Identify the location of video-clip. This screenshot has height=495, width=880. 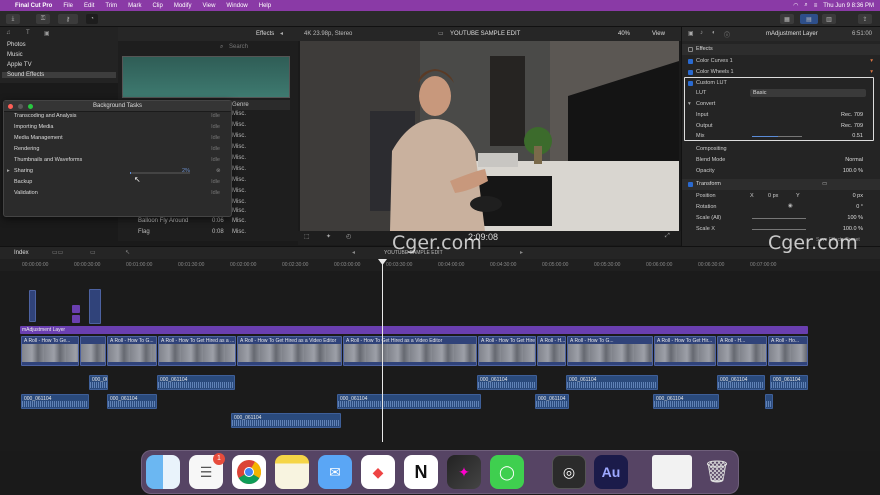
(93, 351).